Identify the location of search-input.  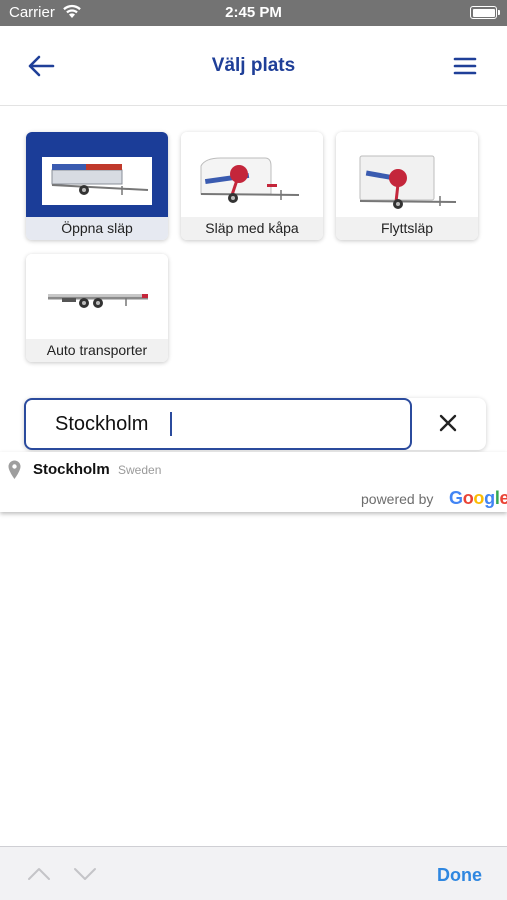
(218, 424).